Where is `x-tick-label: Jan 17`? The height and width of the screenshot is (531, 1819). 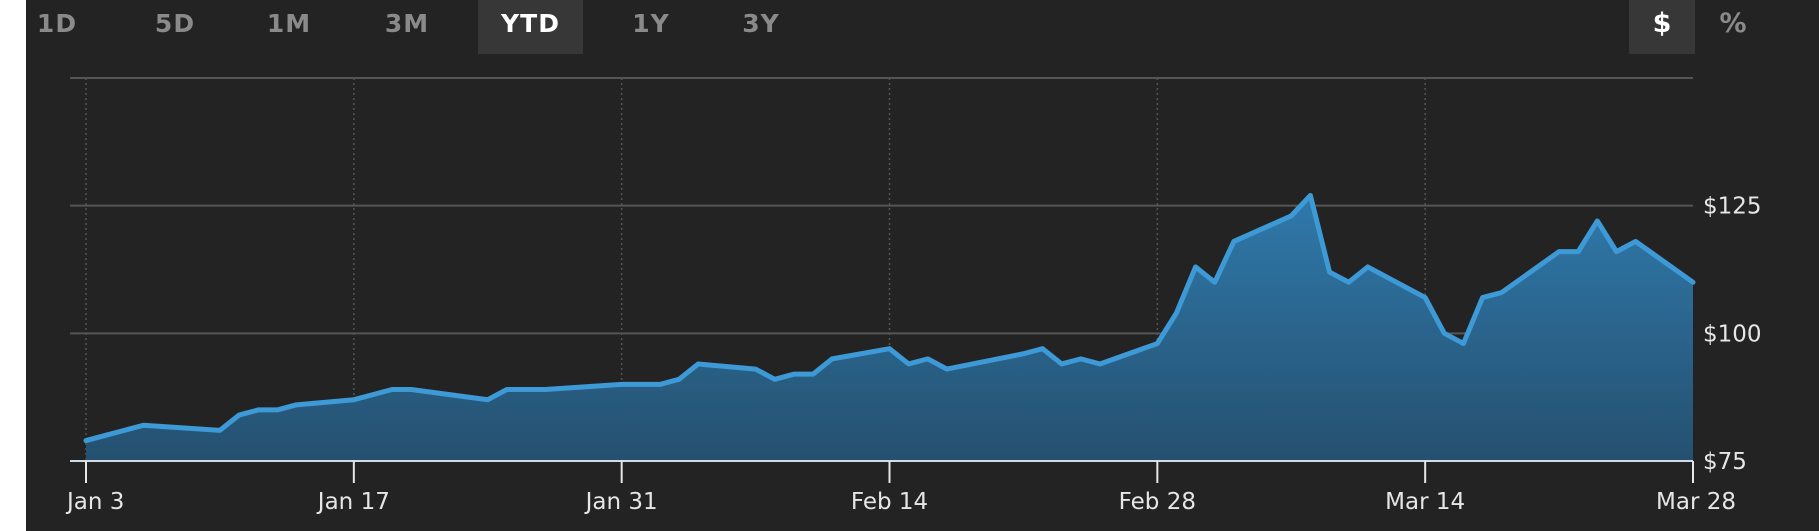
x-tick-label: Jan 17 is located at coordinates (353, 502).